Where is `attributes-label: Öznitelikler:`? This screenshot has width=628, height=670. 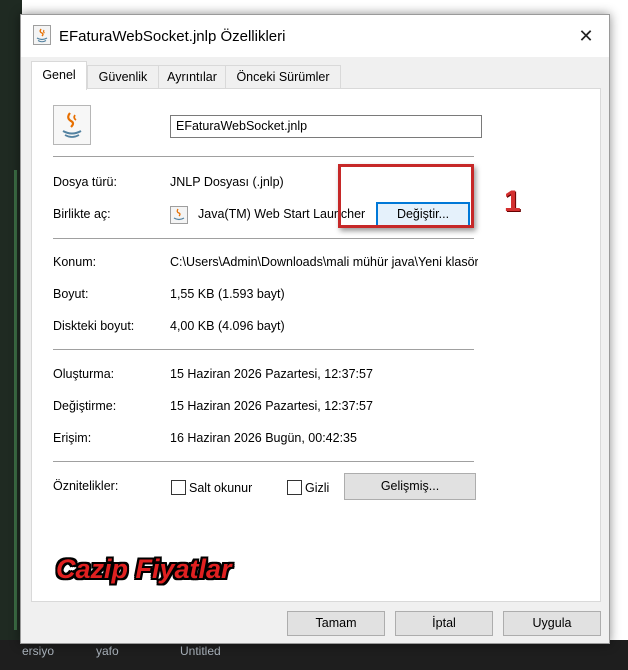
attributes-label: Öznitelikler: is located at coordinates (86, 486).